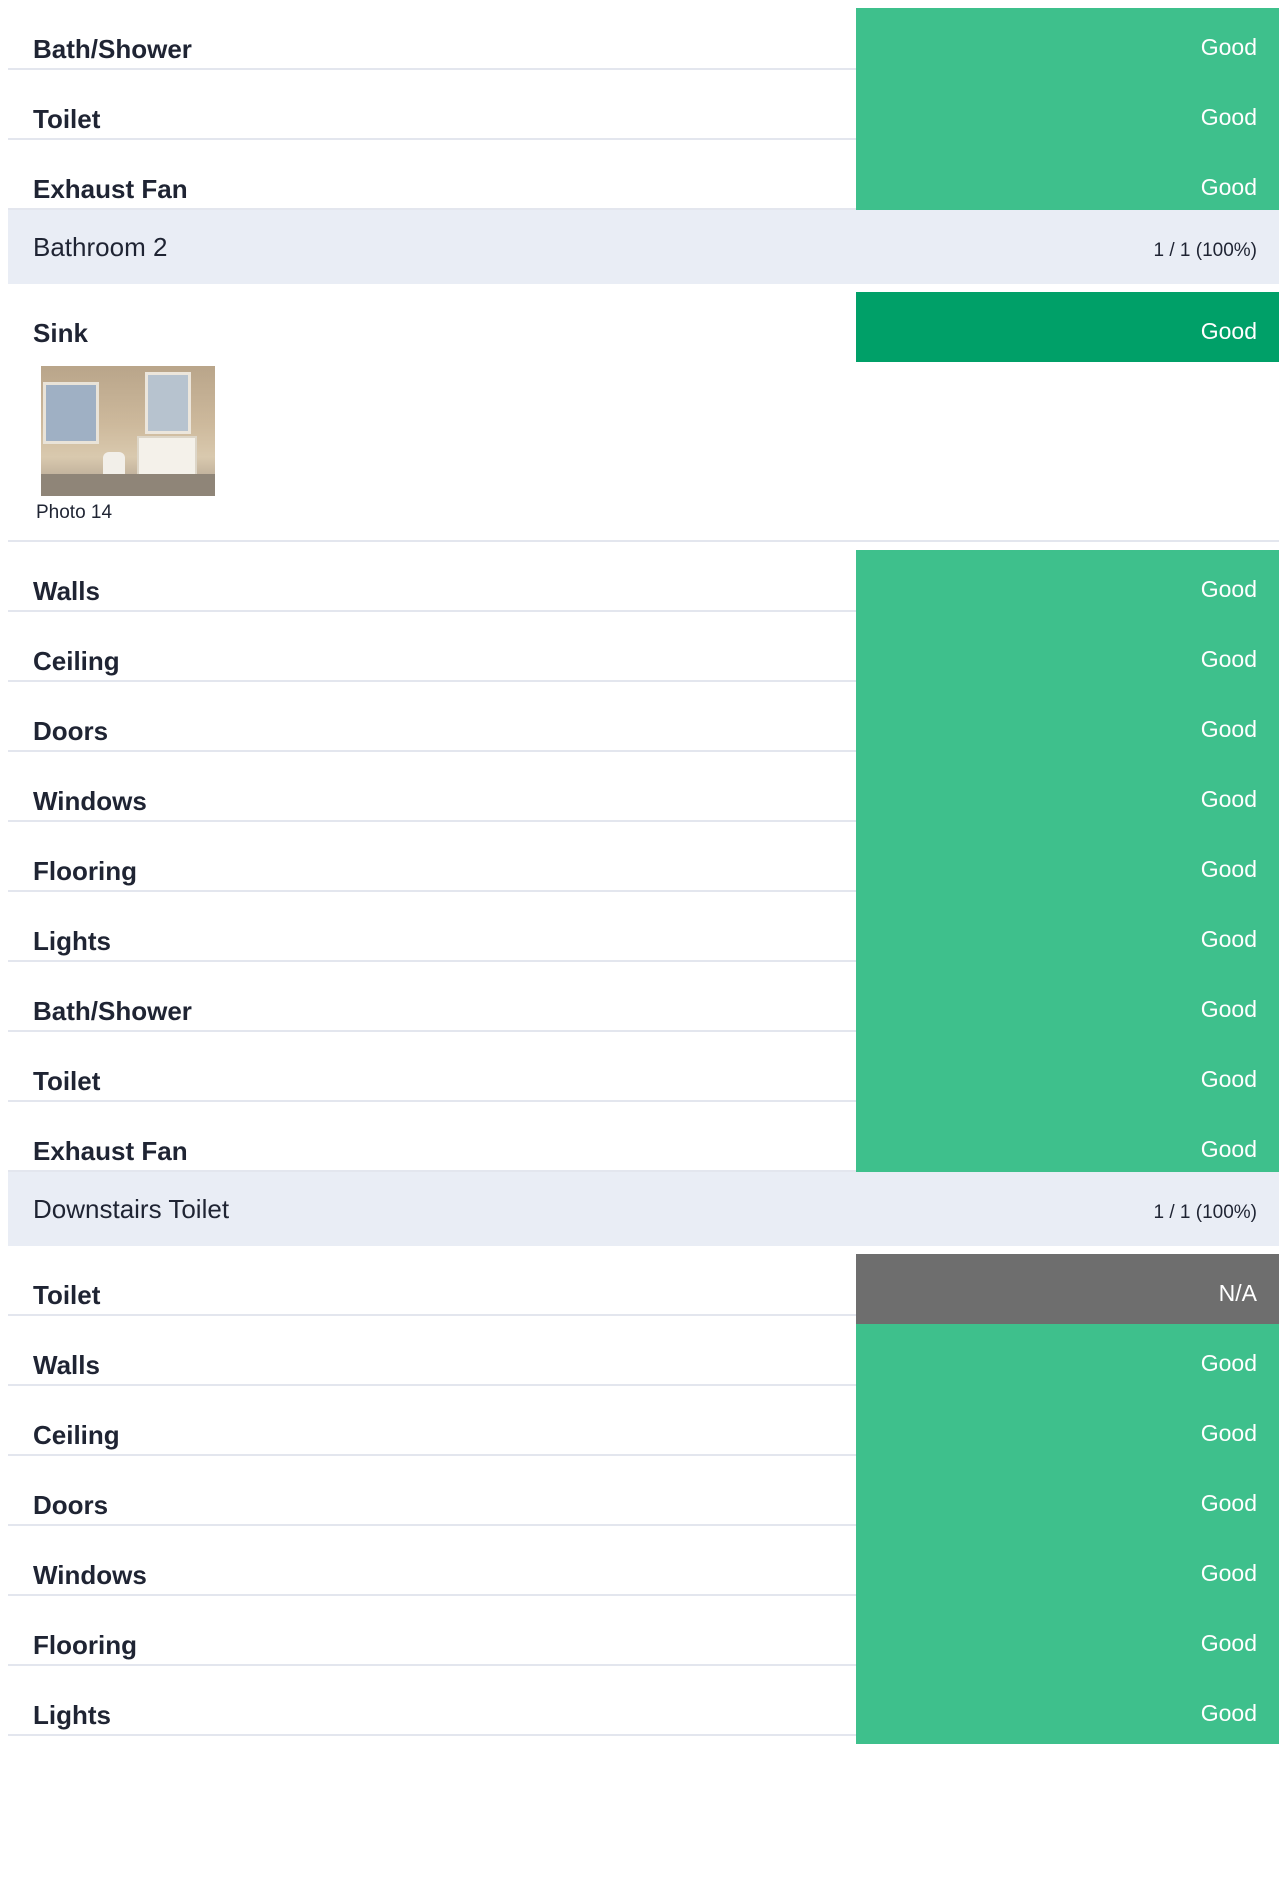 This screenshot has width=1279, height=1903. Describe the element at coordinates (1067, 1289) in the screenshot. I see `condition-badge: N/A` at that location.